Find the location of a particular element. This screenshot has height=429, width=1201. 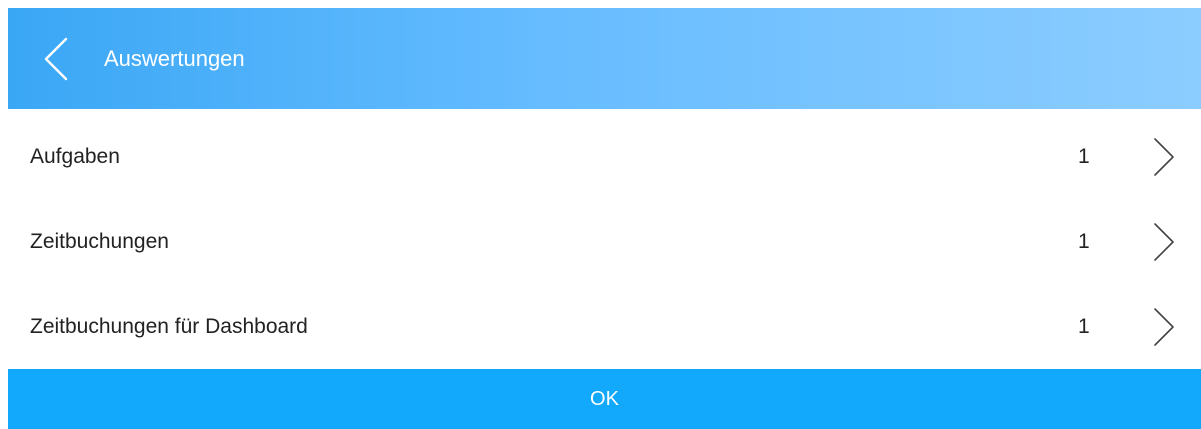

back-button is located at coordinates (58, 59).